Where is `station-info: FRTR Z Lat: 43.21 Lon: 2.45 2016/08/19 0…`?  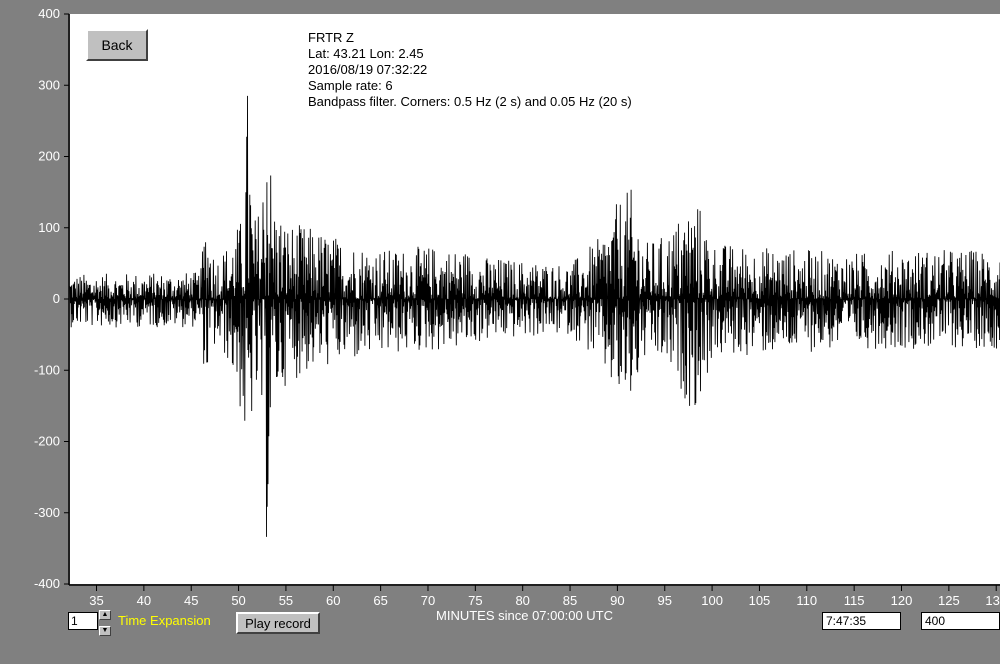 station-info: FRTR Z Lat: 43.21 Lon: 2.45 2016/08/19 0… is located at coordinates (470, 70).